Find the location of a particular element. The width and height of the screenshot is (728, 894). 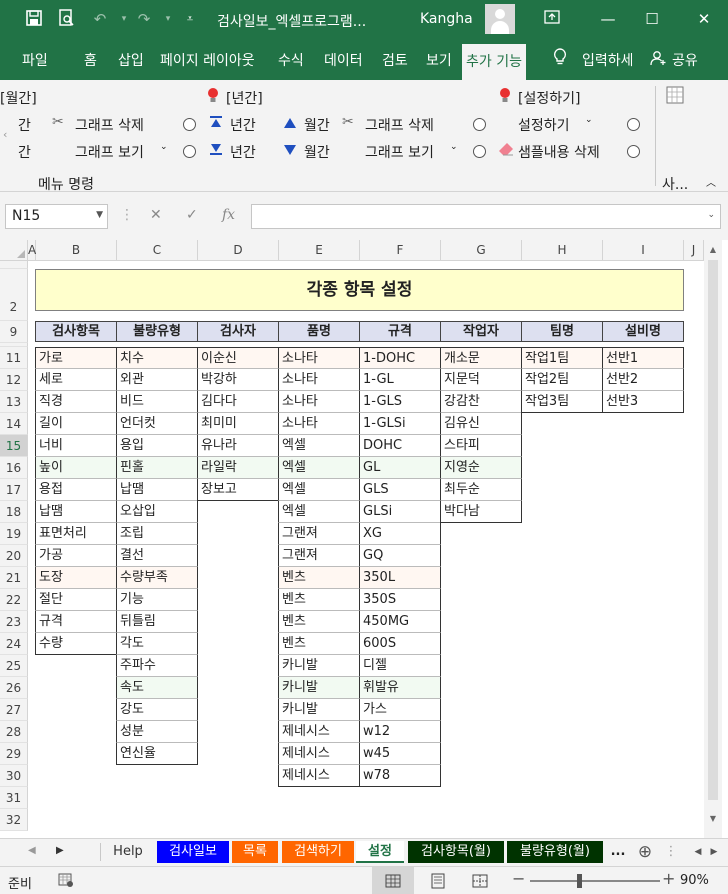

row-header-17: 17 is located at coordinates (14, 490).